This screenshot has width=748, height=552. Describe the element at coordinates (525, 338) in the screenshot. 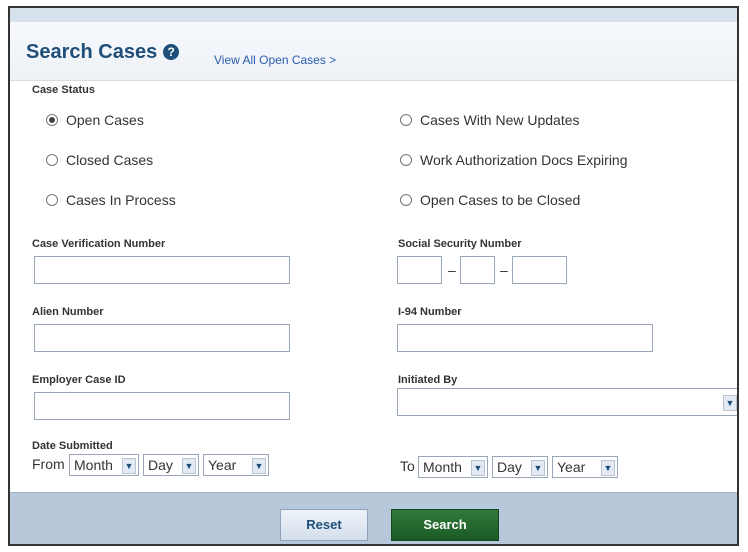

I see `i94-number-input` at that location.